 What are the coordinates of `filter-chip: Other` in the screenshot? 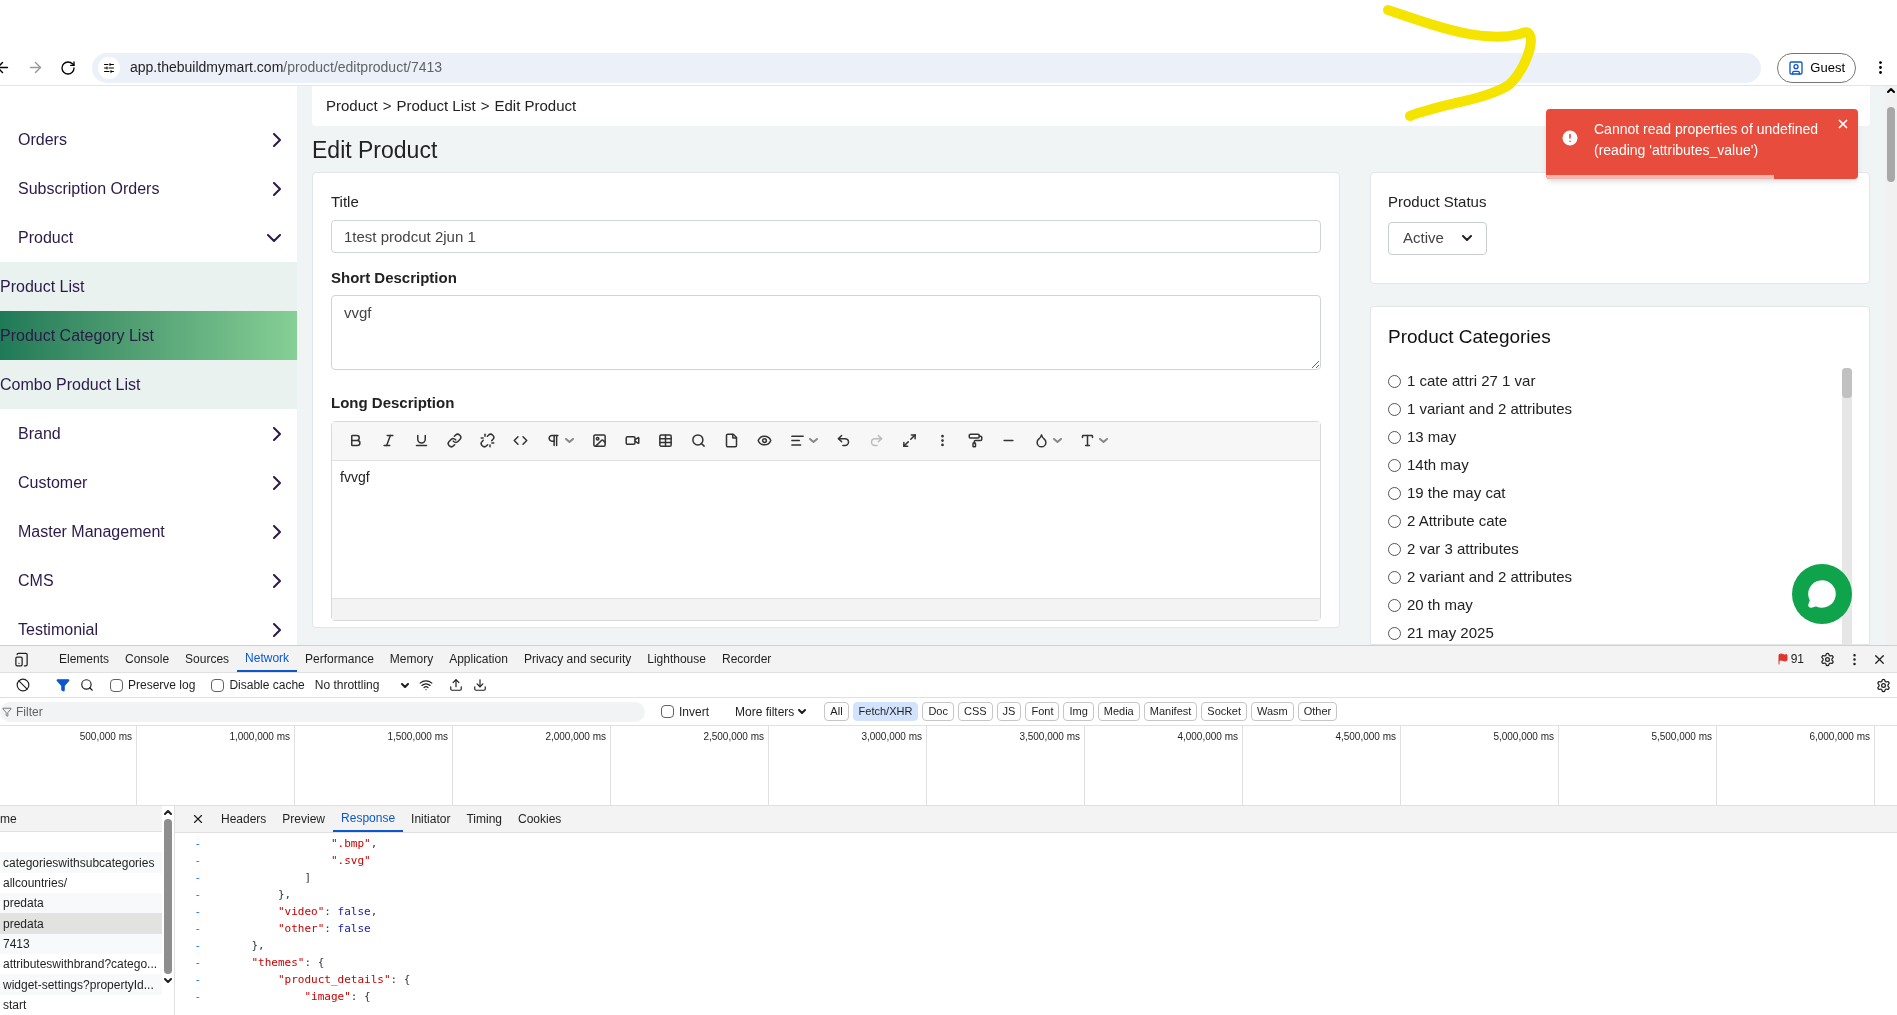 It's located at (1317, 711).